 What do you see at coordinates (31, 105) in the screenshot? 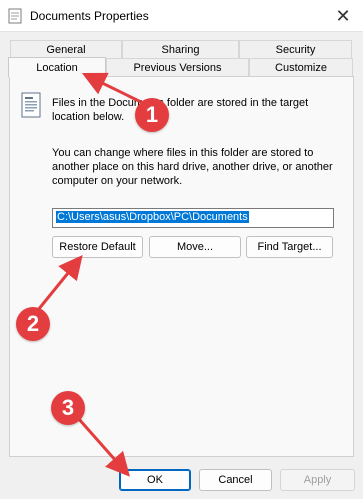
I see `document-folder-icon` at bounding box center [31, 105].